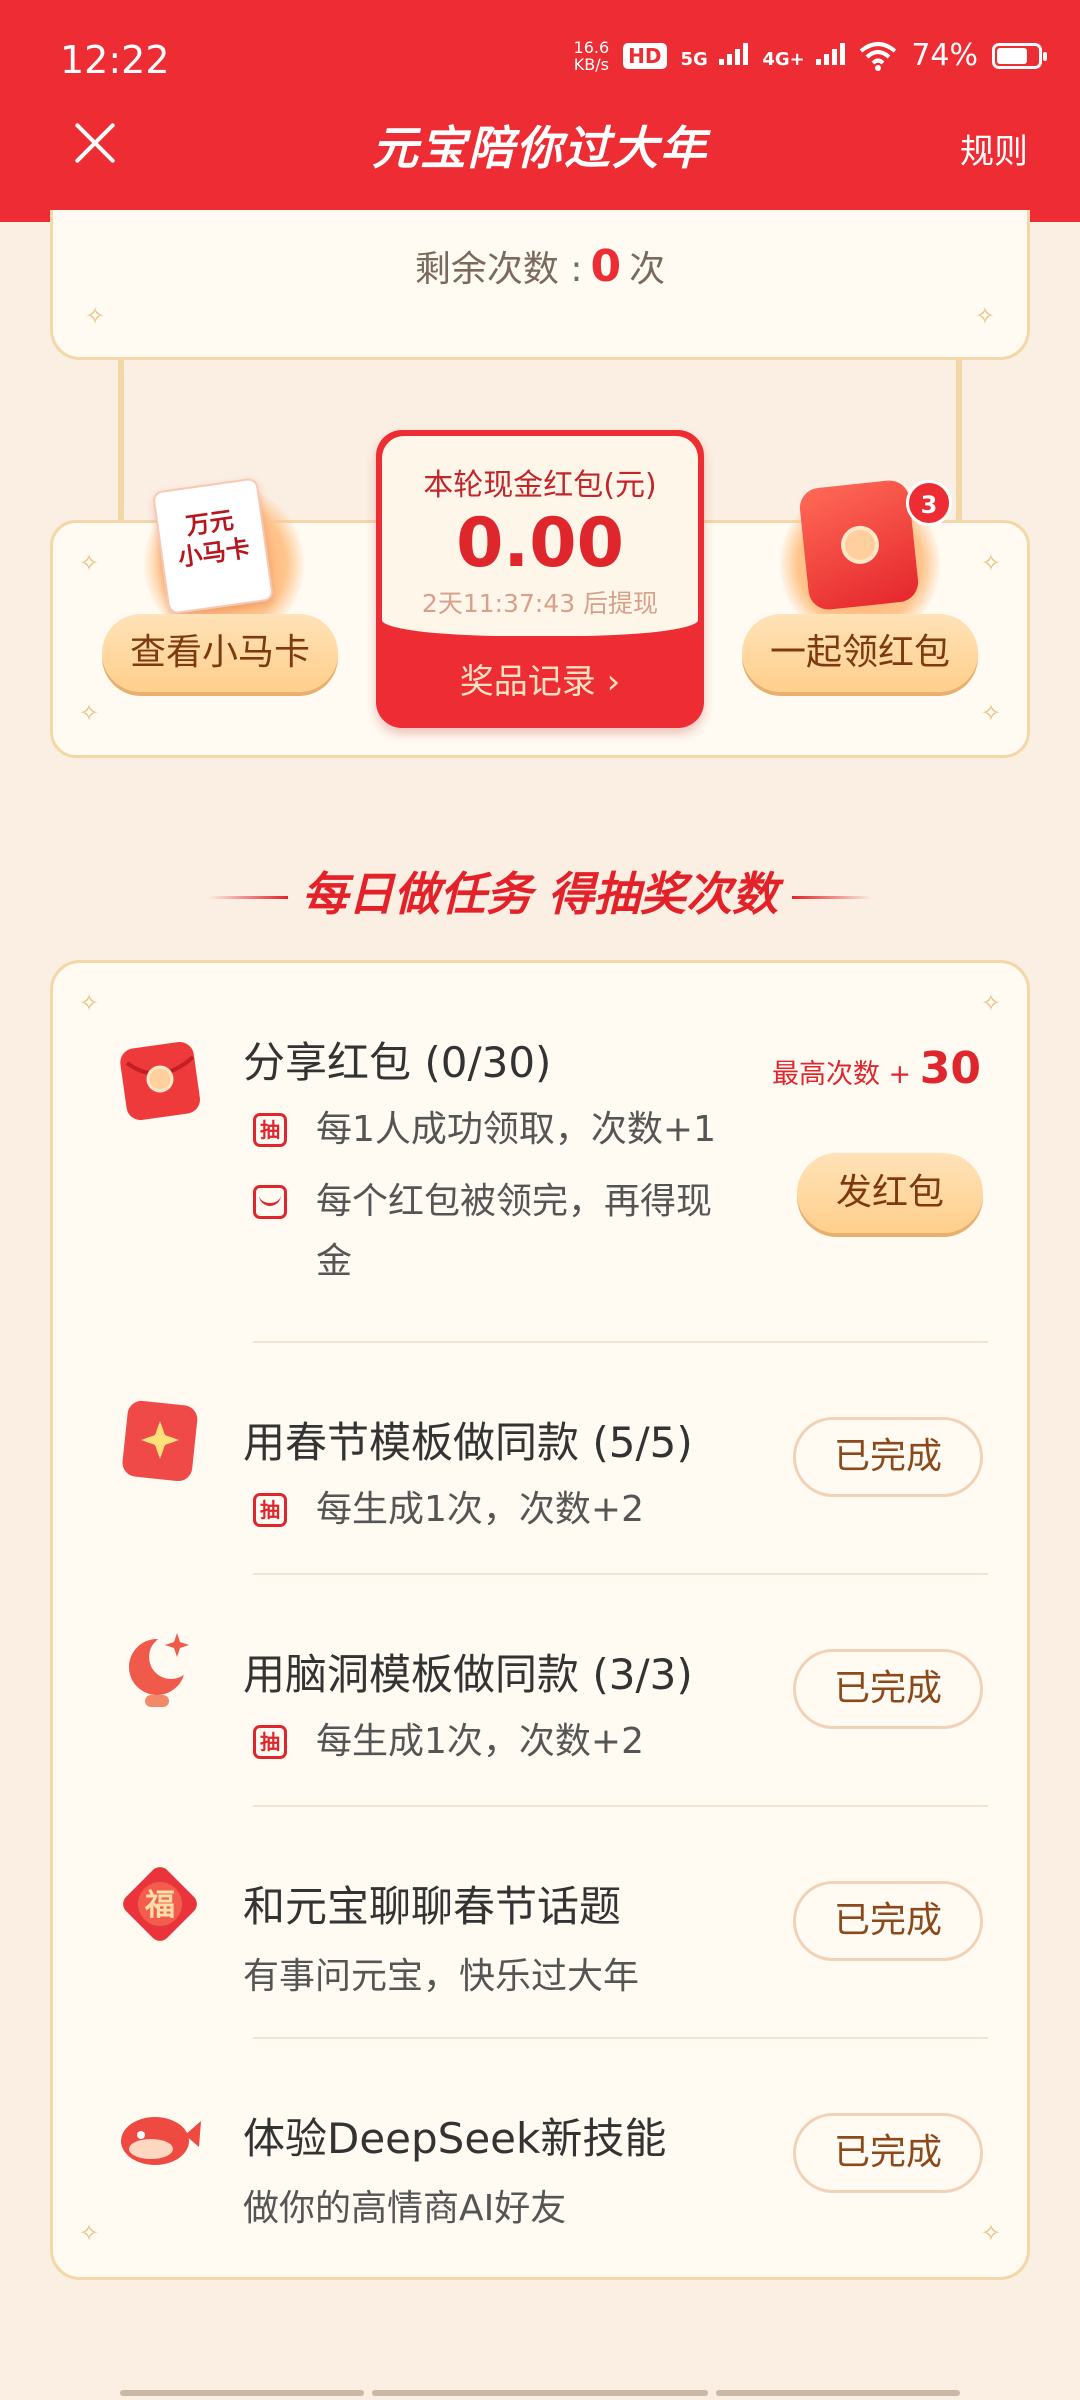  I want to click on cash-panel-body: 本轮现金红包(元) 0.00 2天11:37:43 后提现, so click(540, 536).